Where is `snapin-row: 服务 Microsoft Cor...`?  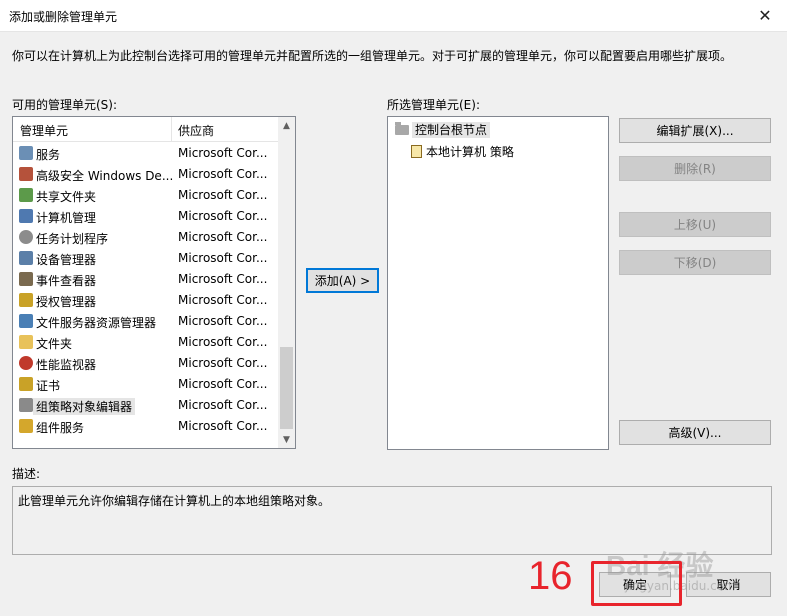 snapin-row: 服务 Microsoft Cor... is located at coordinates (146, 153).